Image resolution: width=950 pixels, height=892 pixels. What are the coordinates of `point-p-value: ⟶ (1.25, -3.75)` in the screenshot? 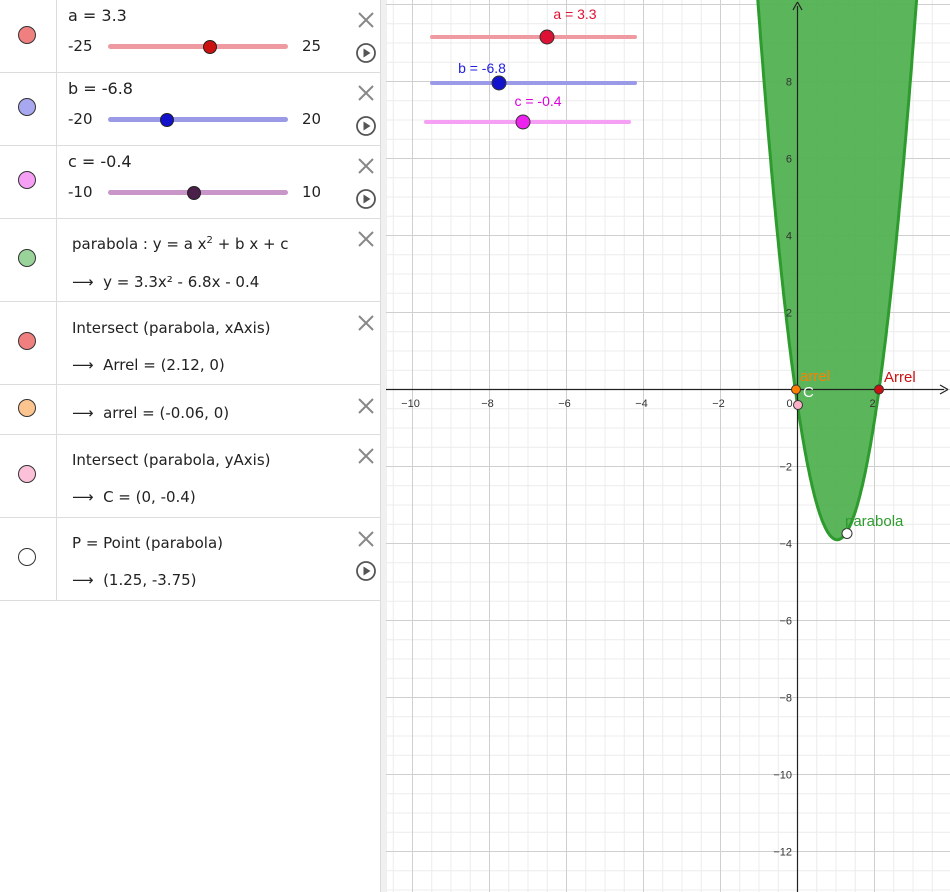 It's located at (134, 580).